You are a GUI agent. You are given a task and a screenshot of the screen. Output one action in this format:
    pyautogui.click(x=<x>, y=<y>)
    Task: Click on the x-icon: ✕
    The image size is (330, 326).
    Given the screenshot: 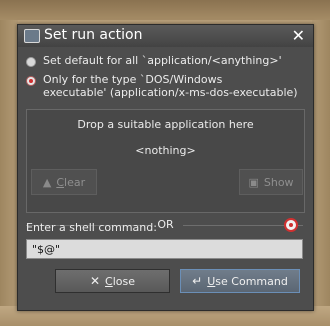 What is the action you would take?
    pyautogui.click(x=95, y=281)
    